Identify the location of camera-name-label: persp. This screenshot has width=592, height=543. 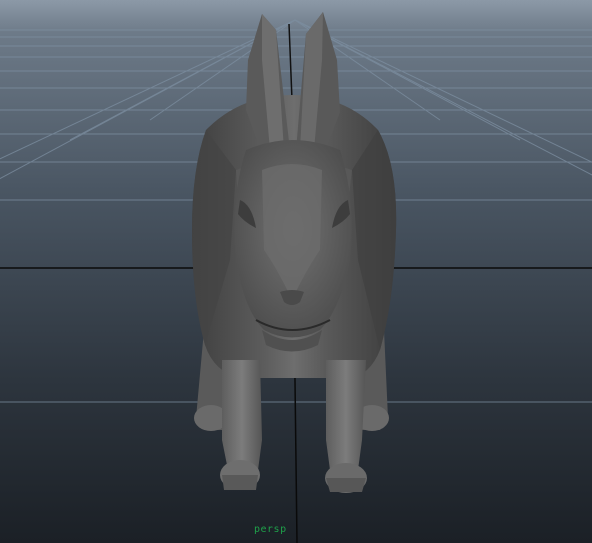
(270, 529).